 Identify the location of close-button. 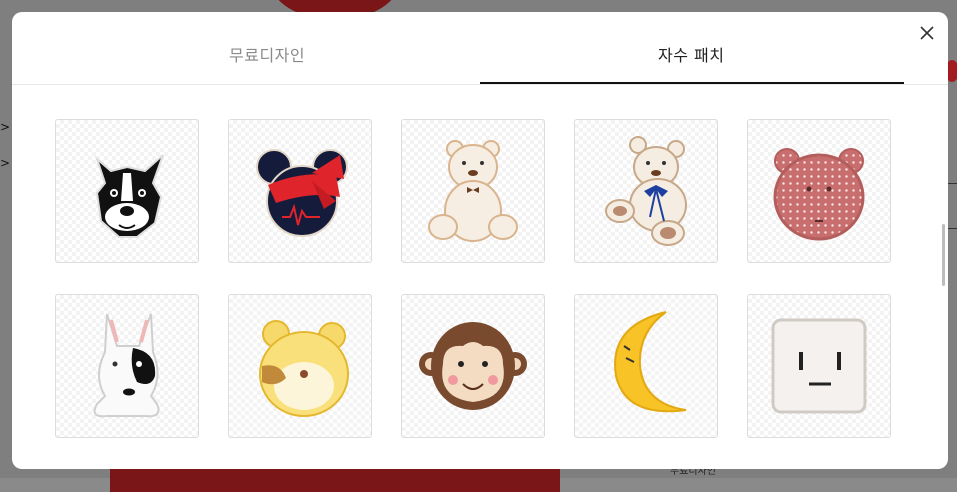
(927, 33).